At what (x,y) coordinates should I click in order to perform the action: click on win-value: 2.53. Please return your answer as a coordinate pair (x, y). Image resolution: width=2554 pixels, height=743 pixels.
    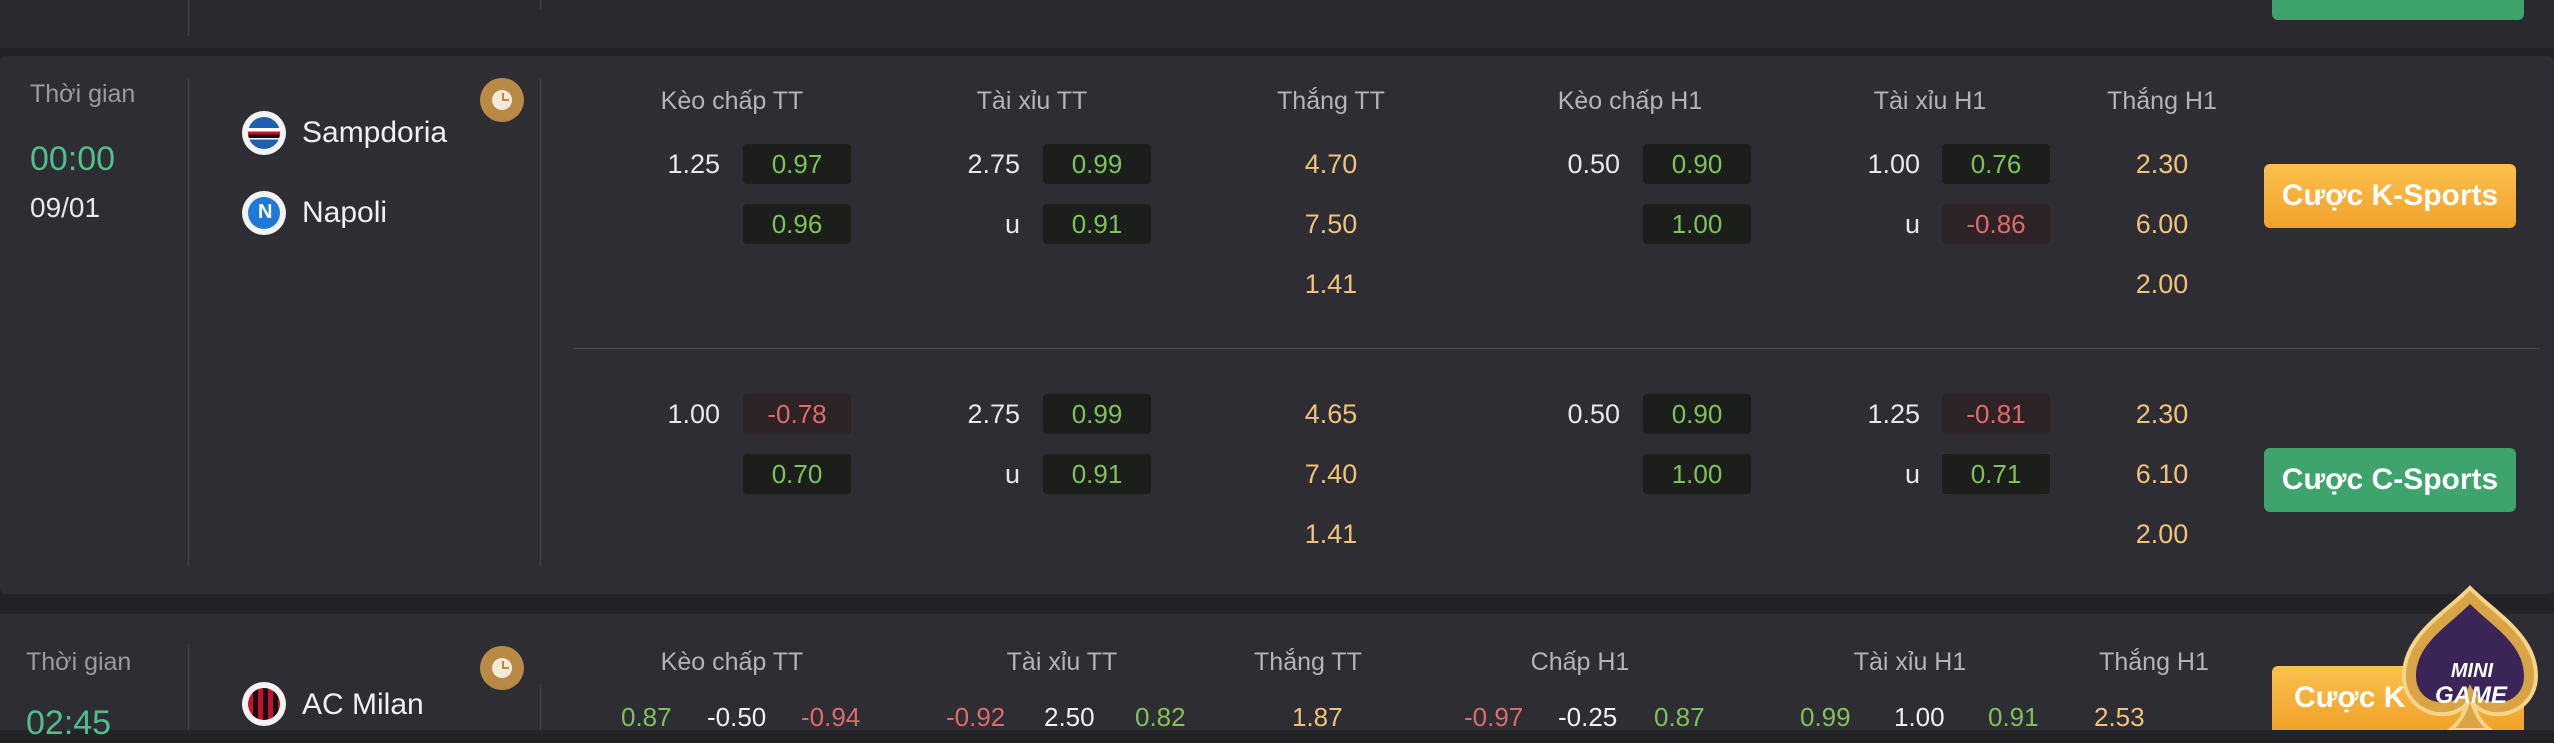
    Looking at the image, I should click on (2119, 717).